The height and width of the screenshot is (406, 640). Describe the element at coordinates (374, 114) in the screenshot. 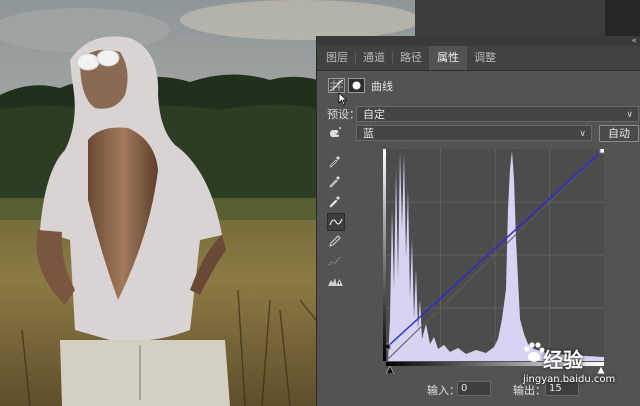

I see `preset-value: 自定` at that location.